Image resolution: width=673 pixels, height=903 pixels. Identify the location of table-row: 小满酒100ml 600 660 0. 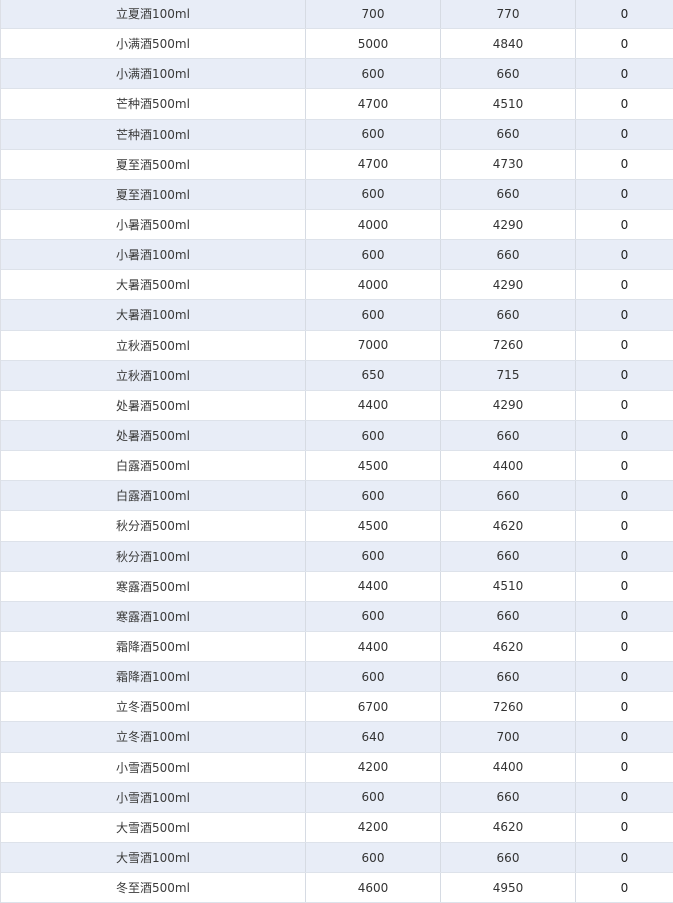
(337, 74).